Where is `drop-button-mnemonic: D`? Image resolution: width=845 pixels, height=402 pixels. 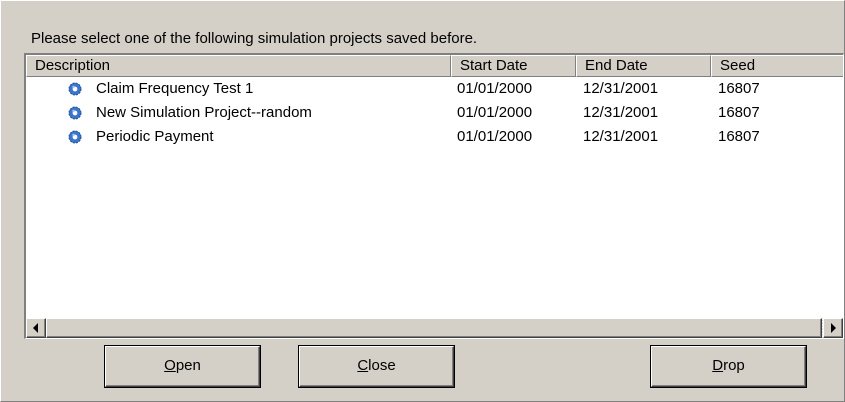
drop-button-mnemonic: D is located at coordinates (718, 365).